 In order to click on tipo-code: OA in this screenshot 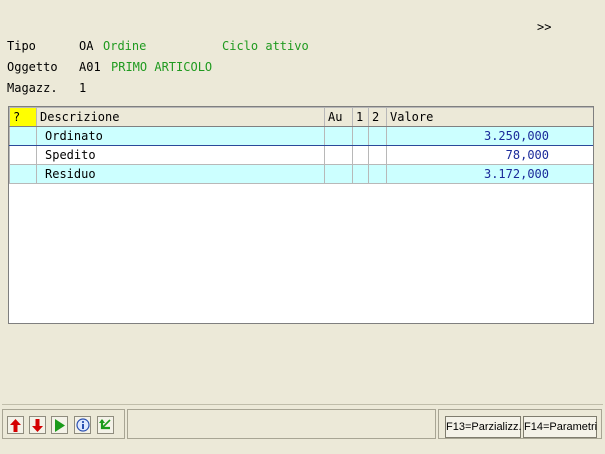, I will do `click(86, 46)`.